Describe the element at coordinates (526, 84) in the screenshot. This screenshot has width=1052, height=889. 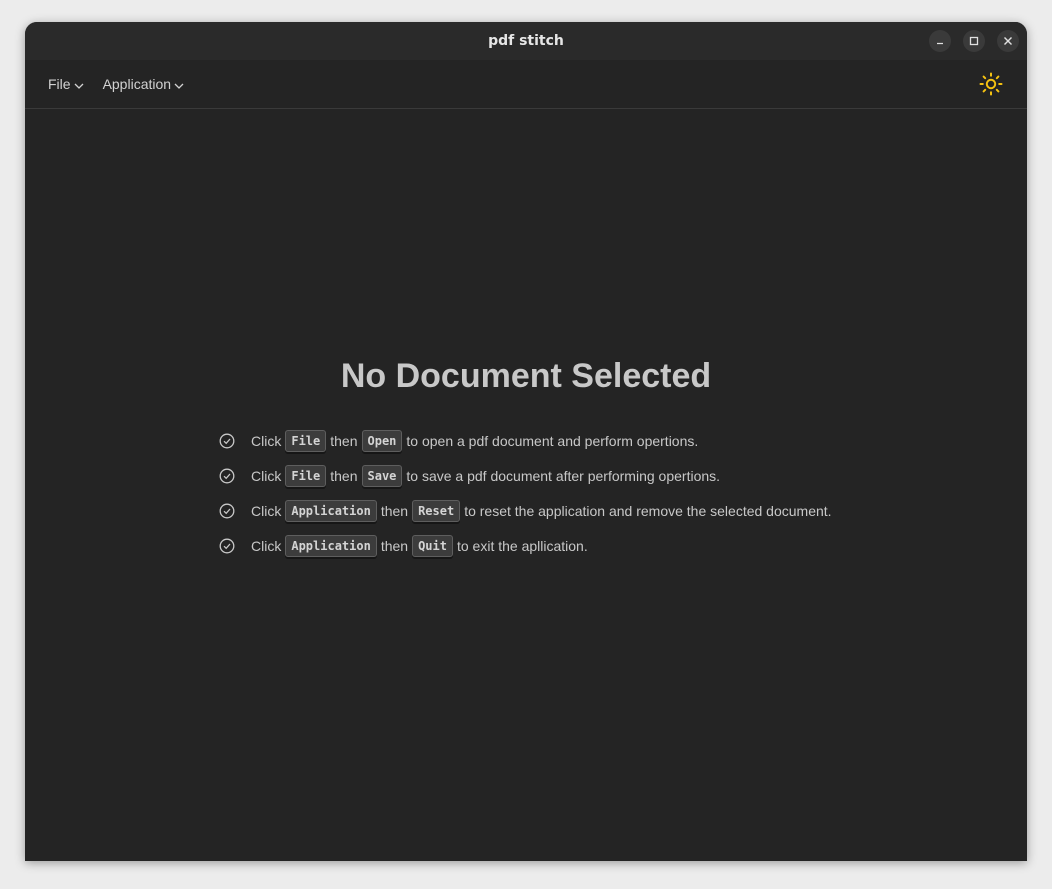
I see `menubar: File Application` at that location.